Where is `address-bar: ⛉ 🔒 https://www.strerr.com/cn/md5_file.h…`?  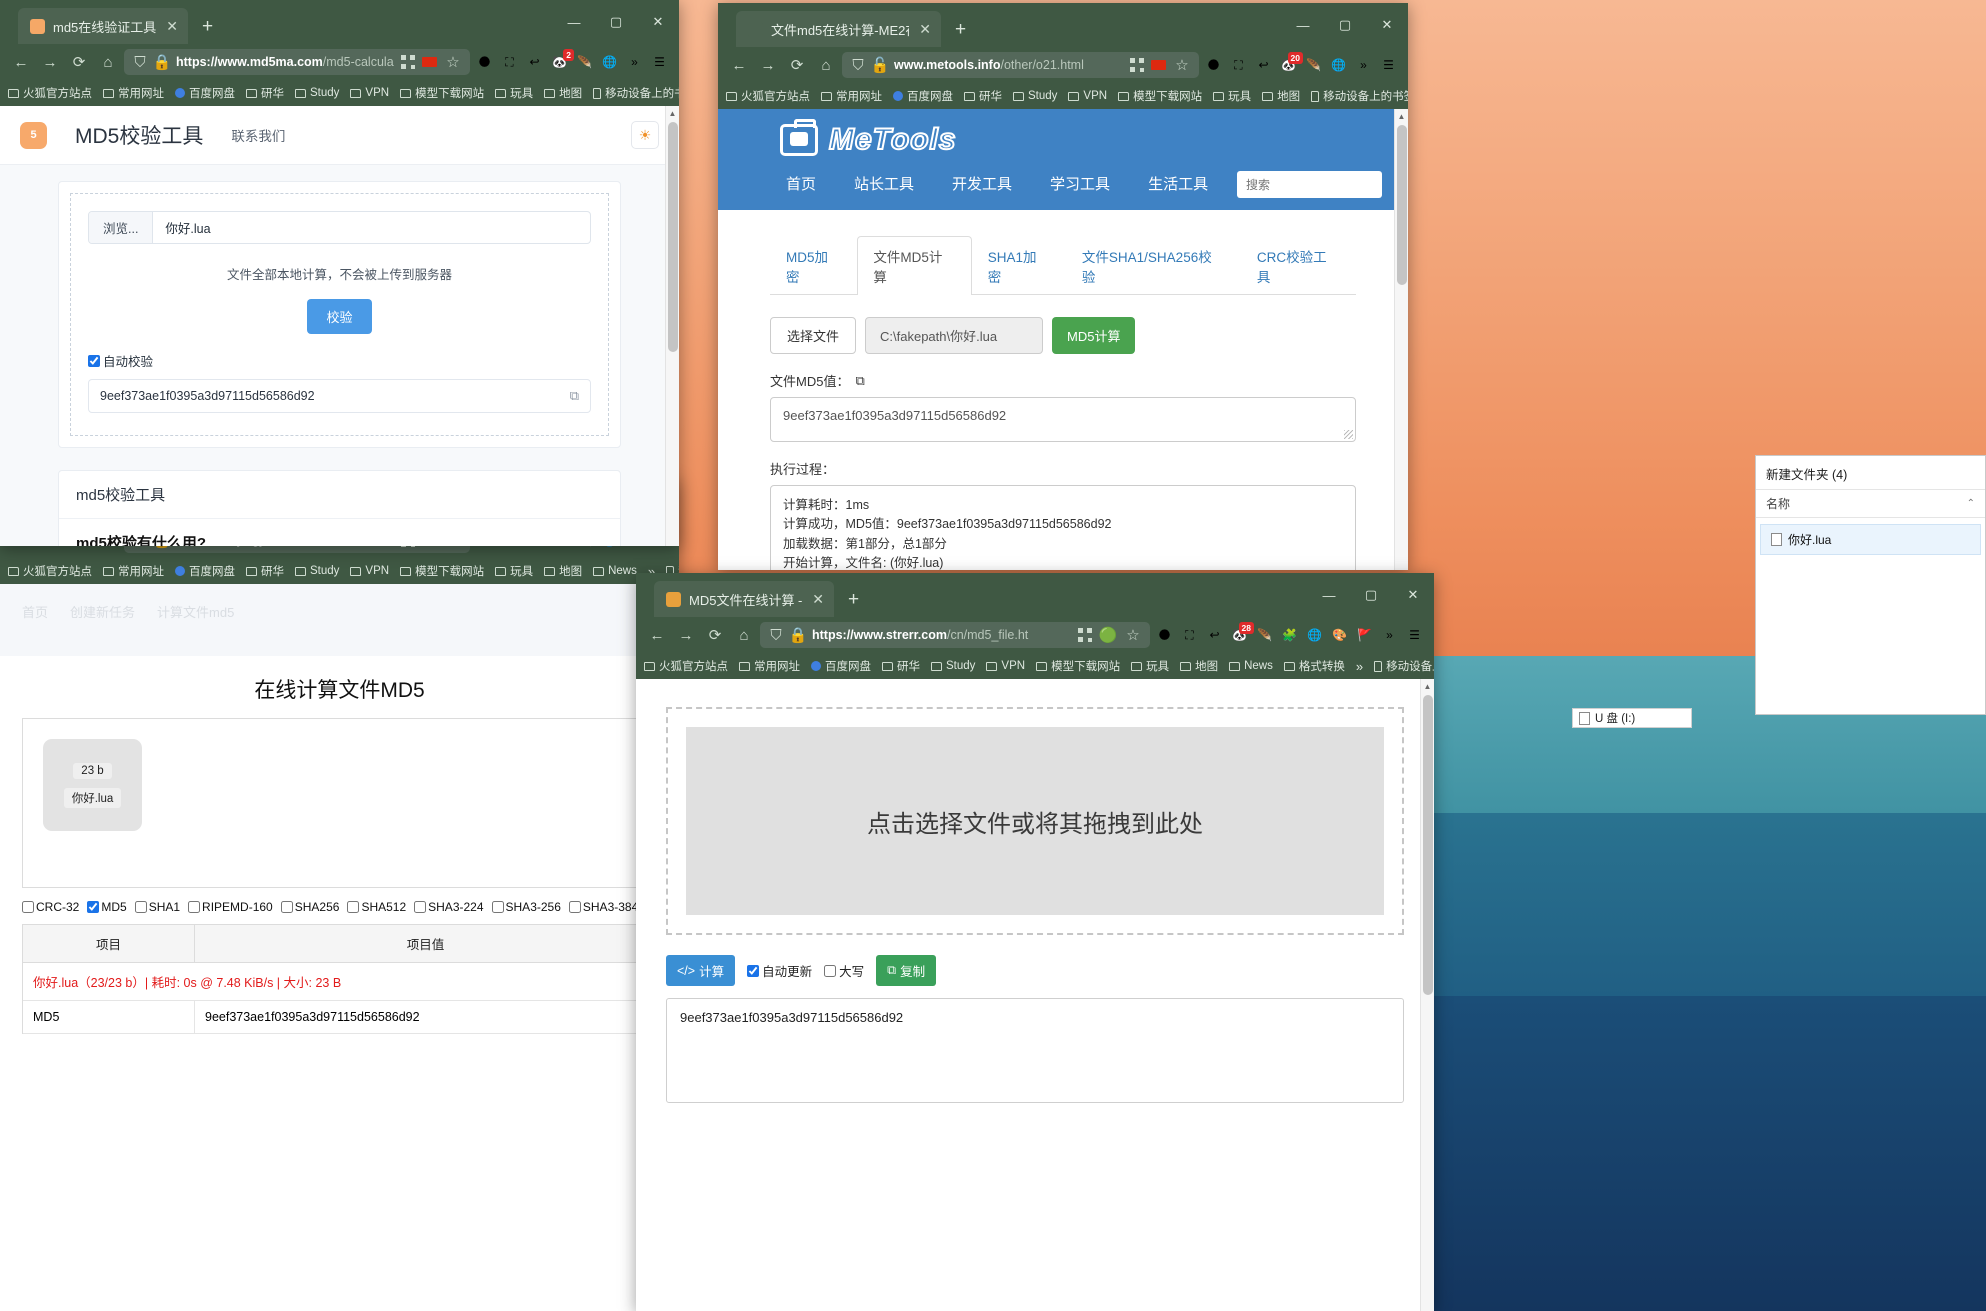
address-bar: ⛉ 🔒 https://www.strerr.com/cn/md5_file.h… is located at coordinates (955, 635).